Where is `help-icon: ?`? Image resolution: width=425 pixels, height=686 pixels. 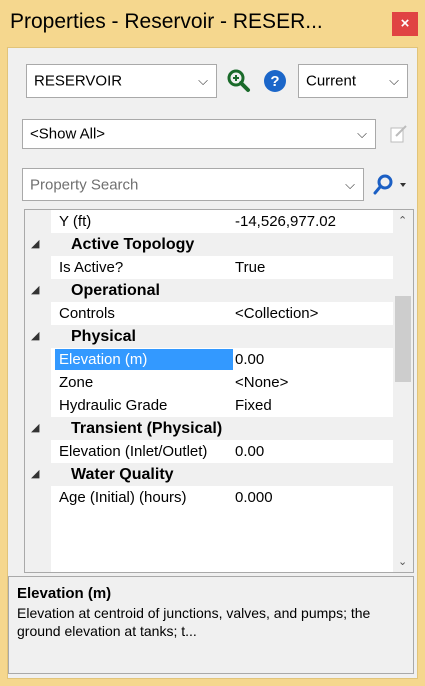 help-icon: ? is located at coordinates (275, 81).